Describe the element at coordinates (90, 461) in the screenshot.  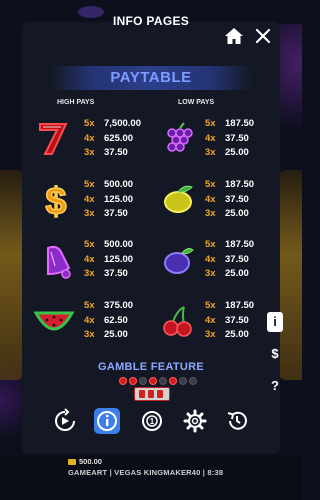
I see `balance-value: 500.00` at that location.